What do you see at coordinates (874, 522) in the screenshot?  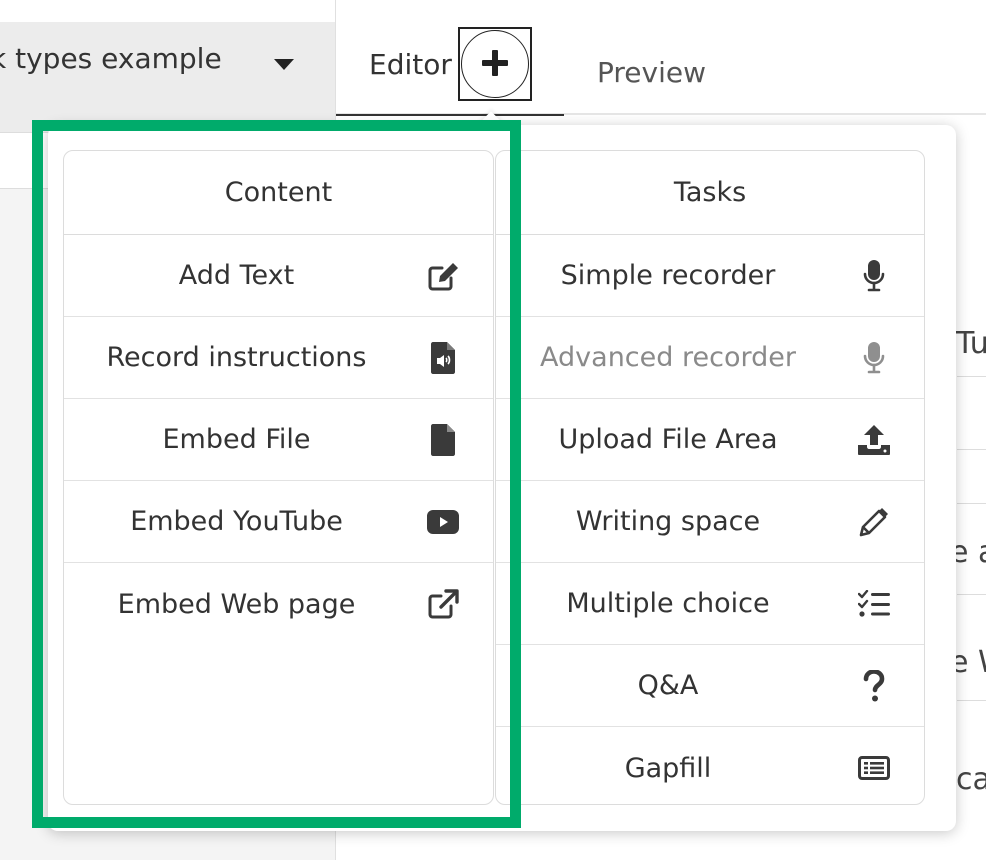 I see `pencil-icon` at bounding box center [874, 522].